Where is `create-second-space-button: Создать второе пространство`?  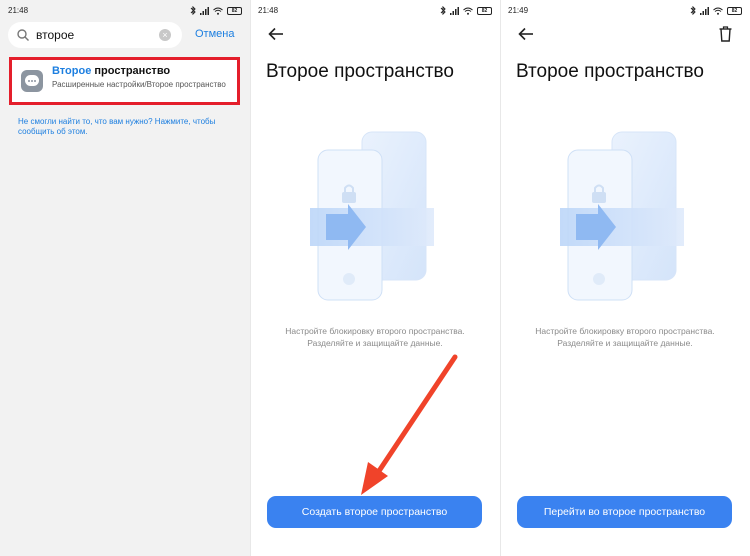 create-second-space-button: Создать второе пространство is located at coordinates (374, 512).